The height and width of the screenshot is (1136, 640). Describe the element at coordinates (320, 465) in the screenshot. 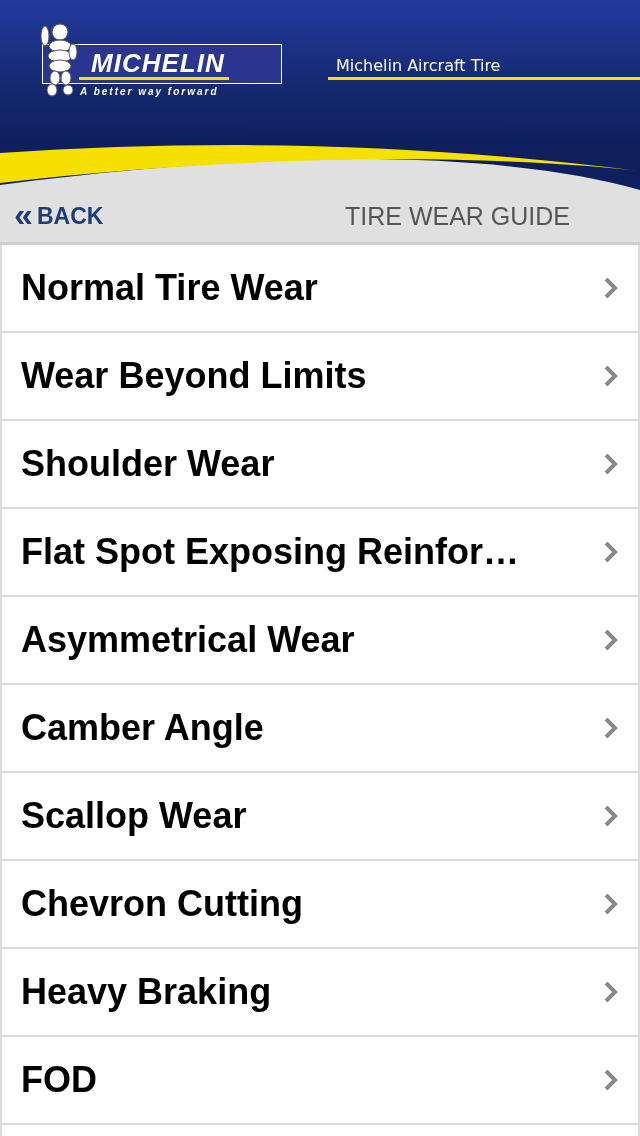

I see `list-item: Shoulder Wear` at that location.